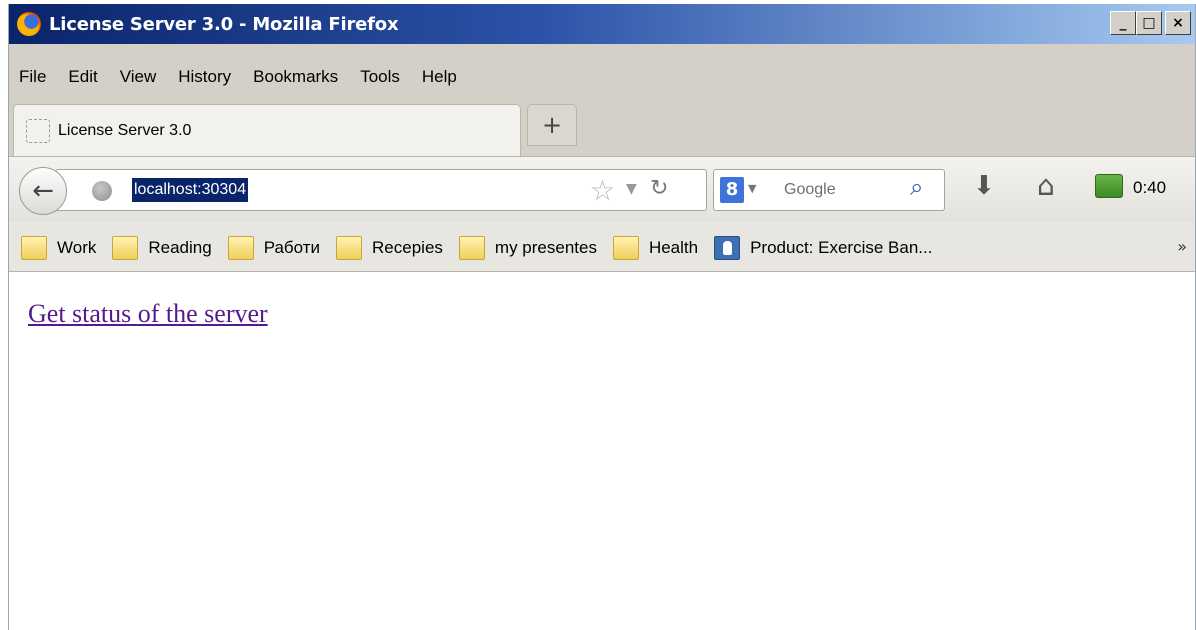 Image resolution: width=1196 pixels, height=630 pixels. Describe the element at coordinates (148, 314) in the screenshot. I see `get-status-link: Get status of the server` at that location.